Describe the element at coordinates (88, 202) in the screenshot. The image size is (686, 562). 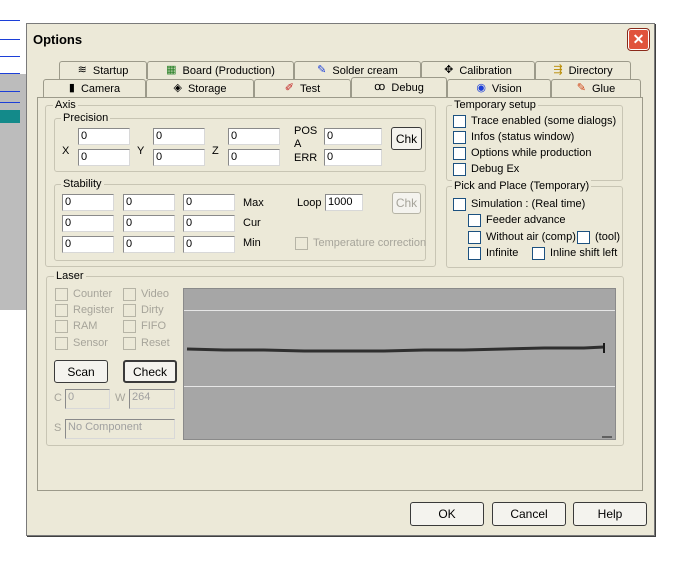
I see `stability-max-1: 0` at that location.